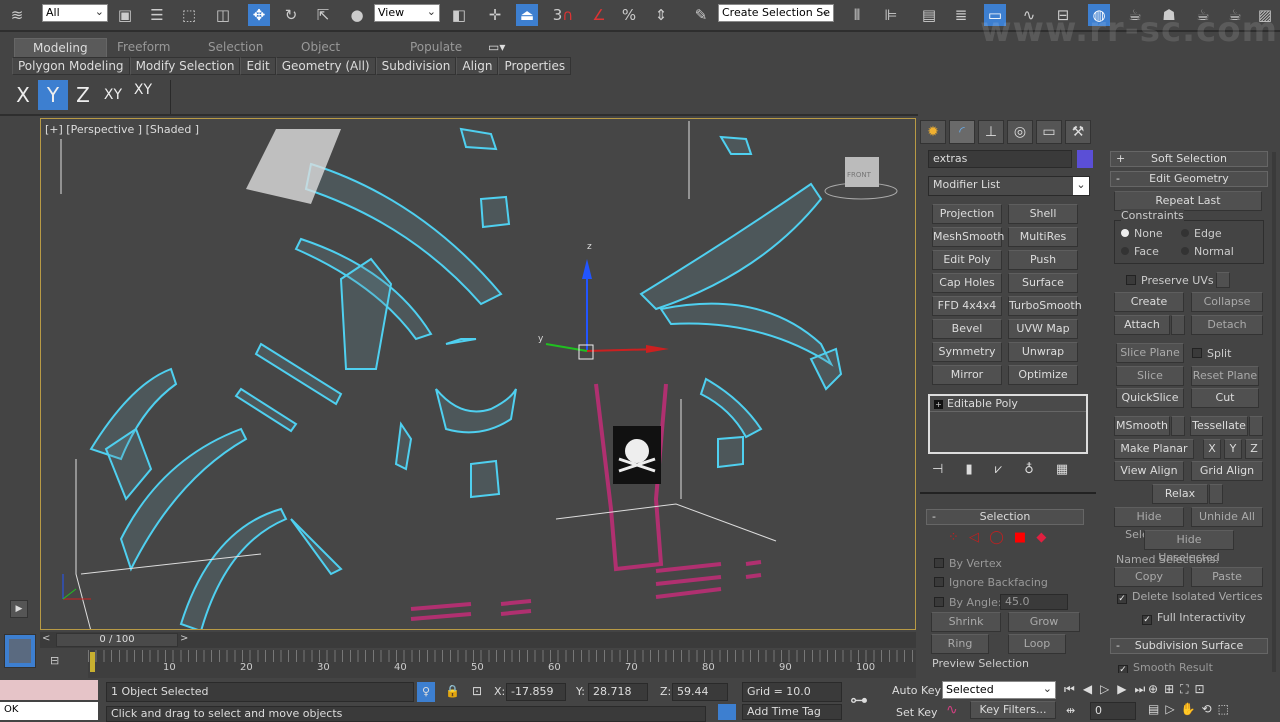  Describe the element at coordinates (1189, 547) in the screenshot. I see `hide-unselected-button: Hide Unselected` at that location.